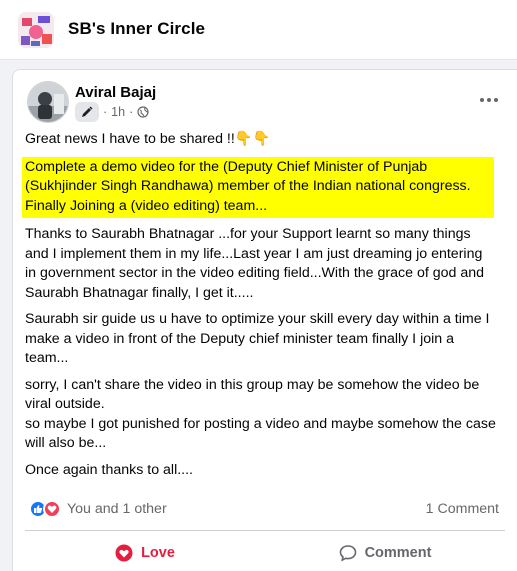 The height and width of the screenshot is (571, 517). Describe the element at coordinates (265, 530) in the screenshot. I see `actions-divider` at that location.